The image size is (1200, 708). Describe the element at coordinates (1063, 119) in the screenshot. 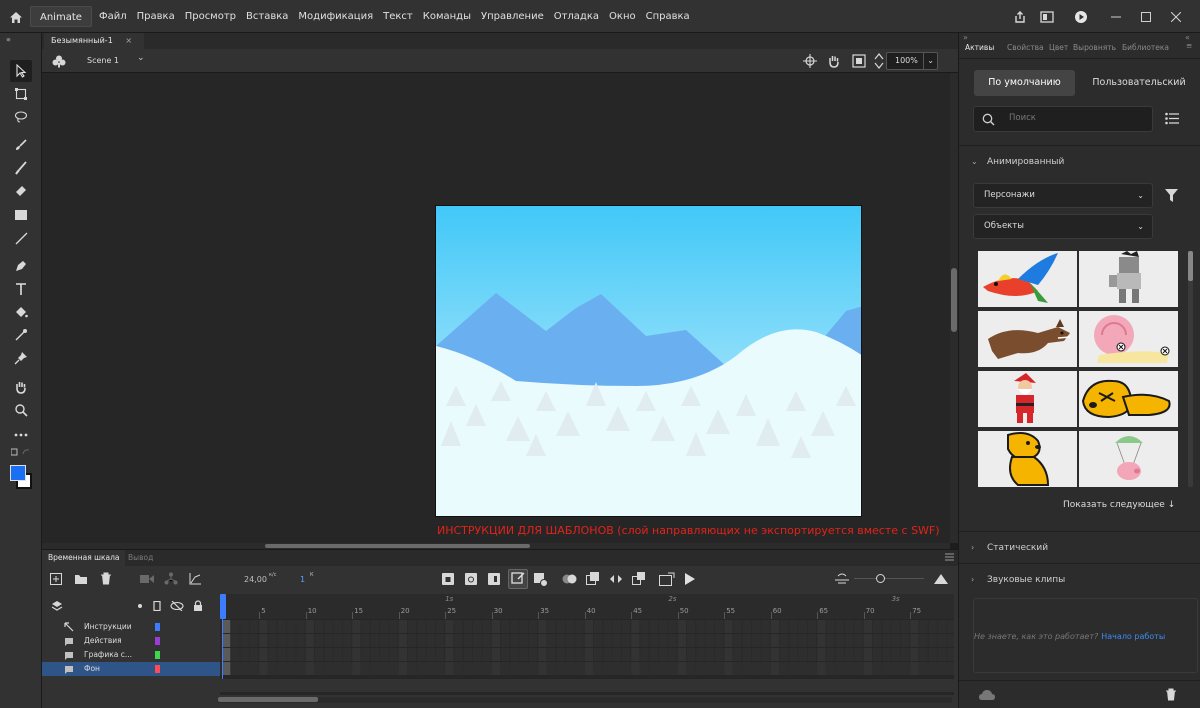

I see `asset-search-input: Поиск` at that location.